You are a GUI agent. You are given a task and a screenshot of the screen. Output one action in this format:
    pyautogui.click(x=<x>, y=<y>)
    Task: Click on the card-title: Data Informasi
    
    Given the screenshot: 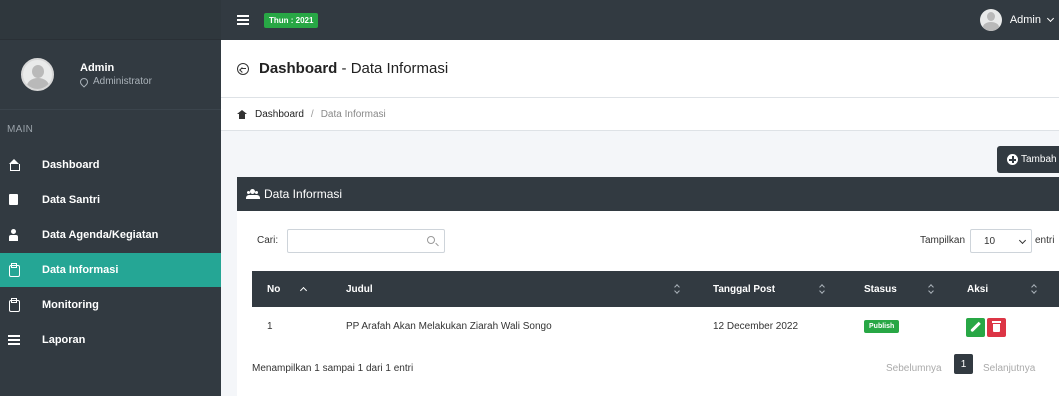 What is the action you would take?
    pyautogui.click(x=303, y=194)
    